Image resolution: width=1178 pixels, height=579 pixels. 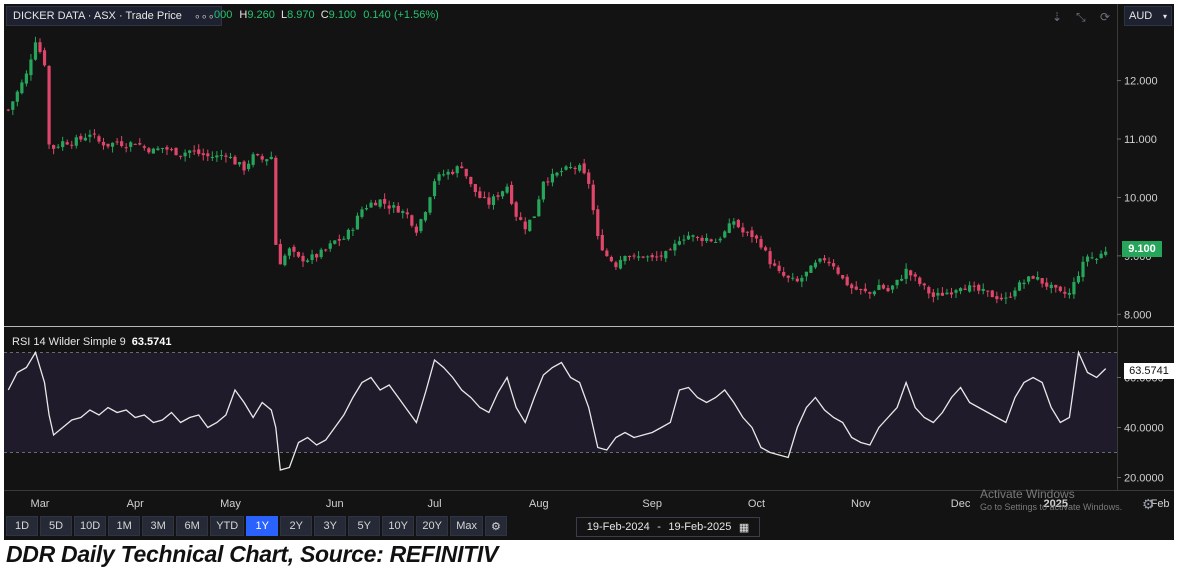 What do you see at coordinates (262, 526) in the screenshot?
I see `range-button-1y: 1Y` at bounding box center [262, 526].